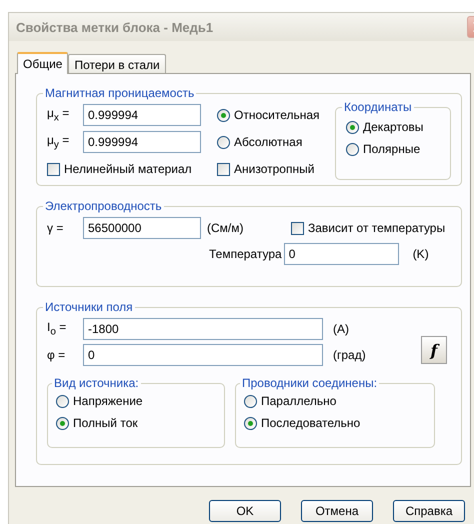  What do you see at coordinates (103, 206) in the screenshot?
I see `group-title: Электропроводность` at bounding box center [103, 206].